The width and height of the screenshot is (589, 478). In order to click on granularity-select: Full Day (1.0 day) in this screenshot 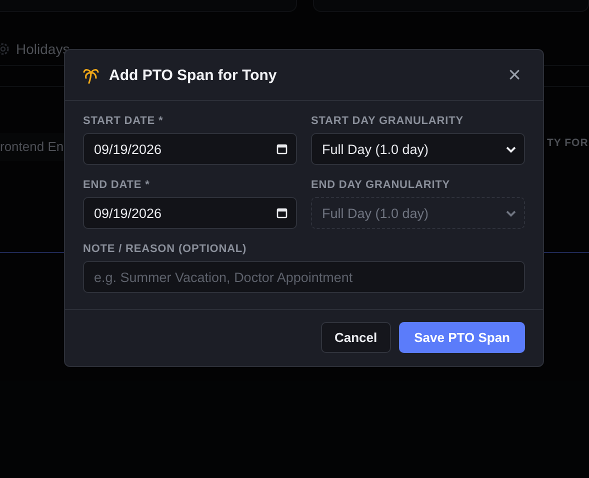, I will do `click(418, 149)`.